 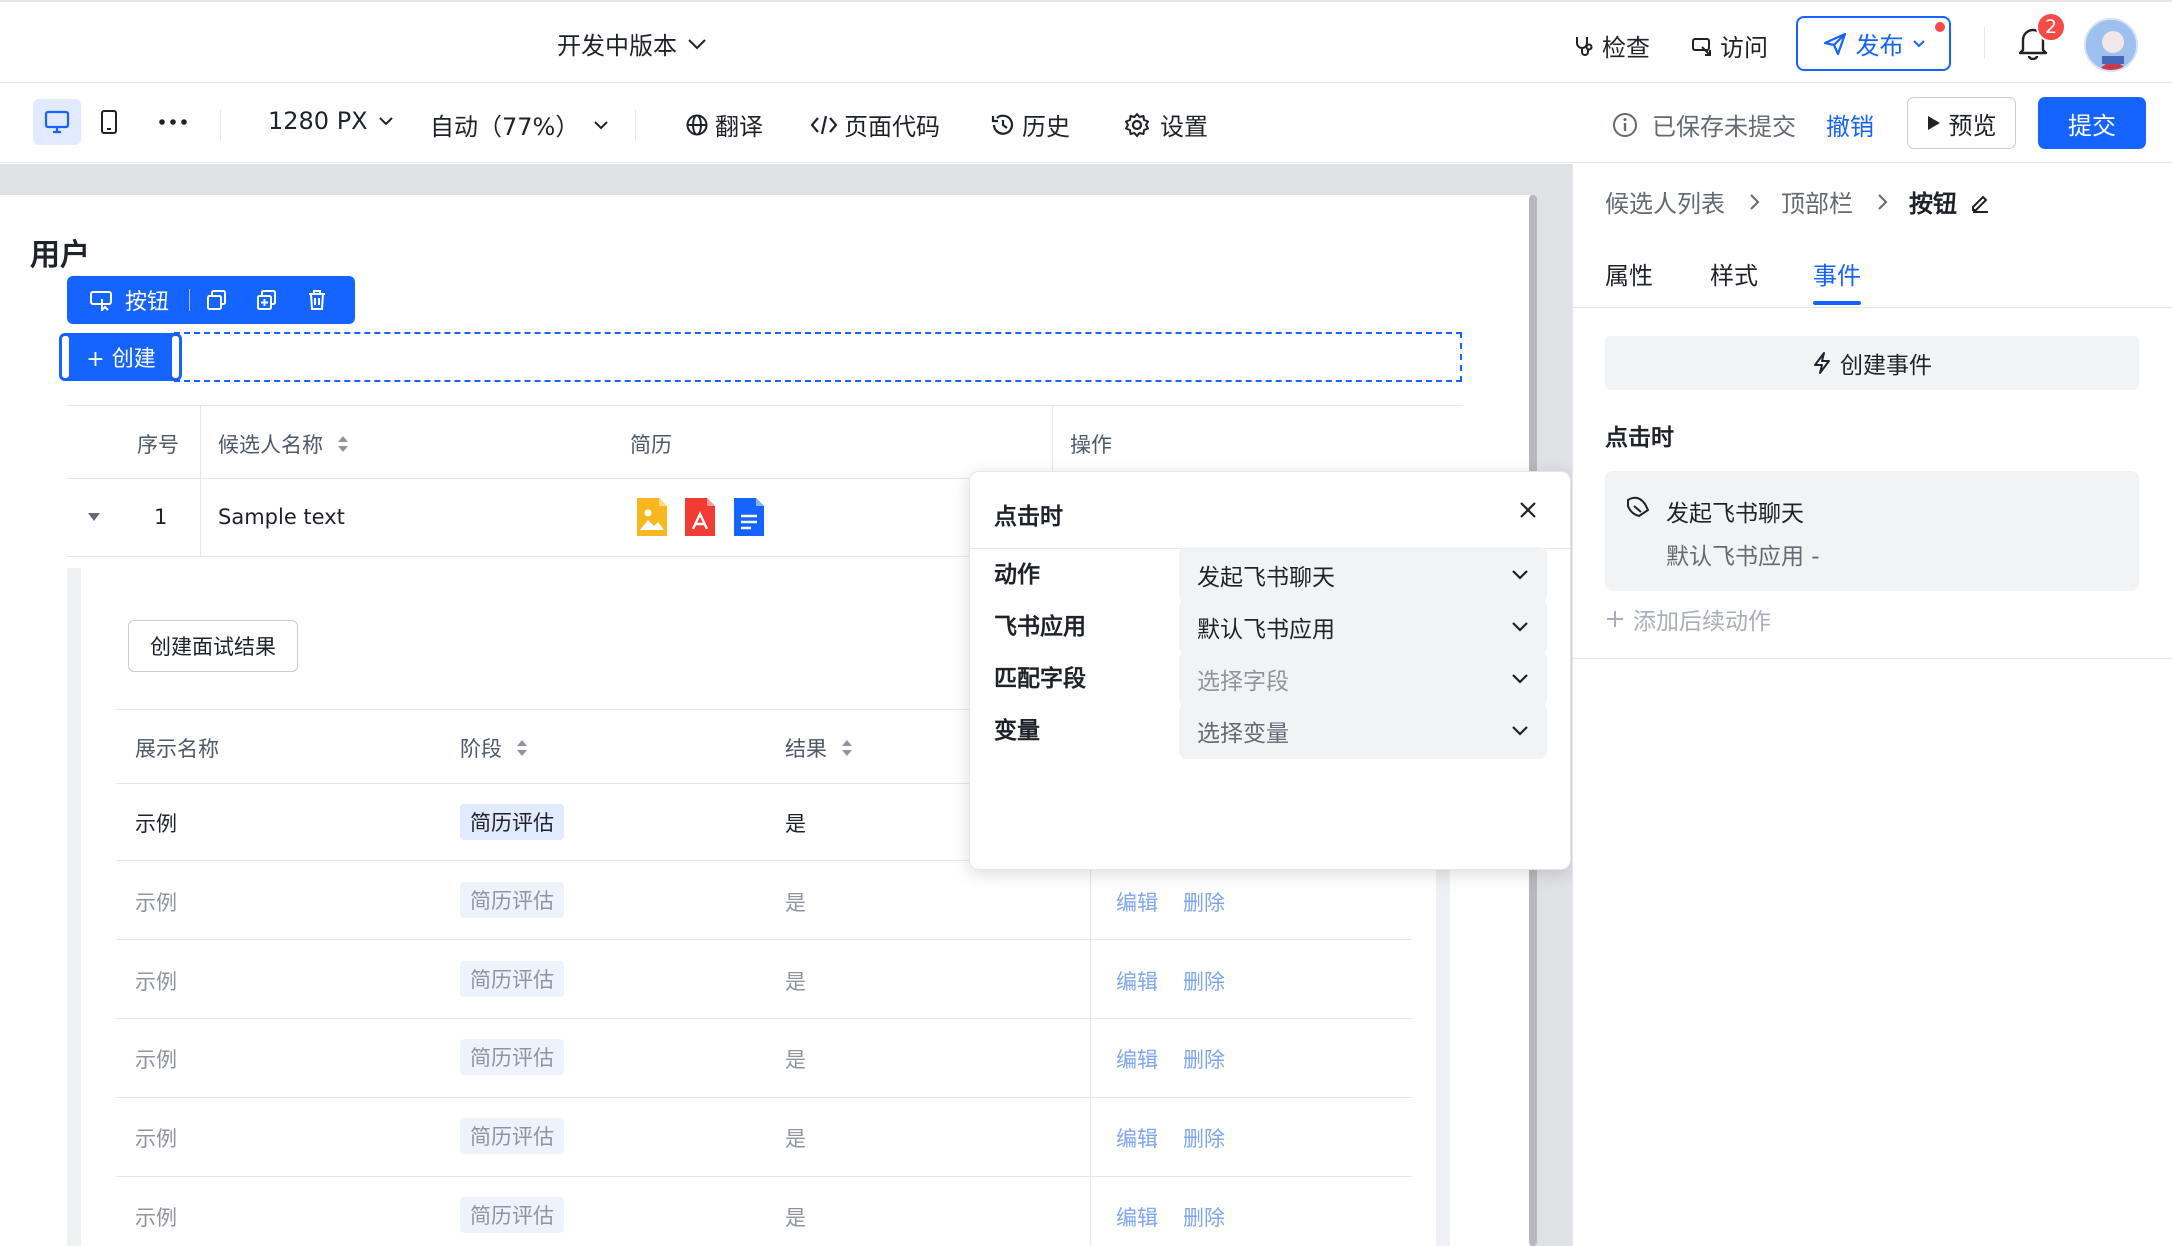 I want to click on avatar, so click(x=2111, y=45).